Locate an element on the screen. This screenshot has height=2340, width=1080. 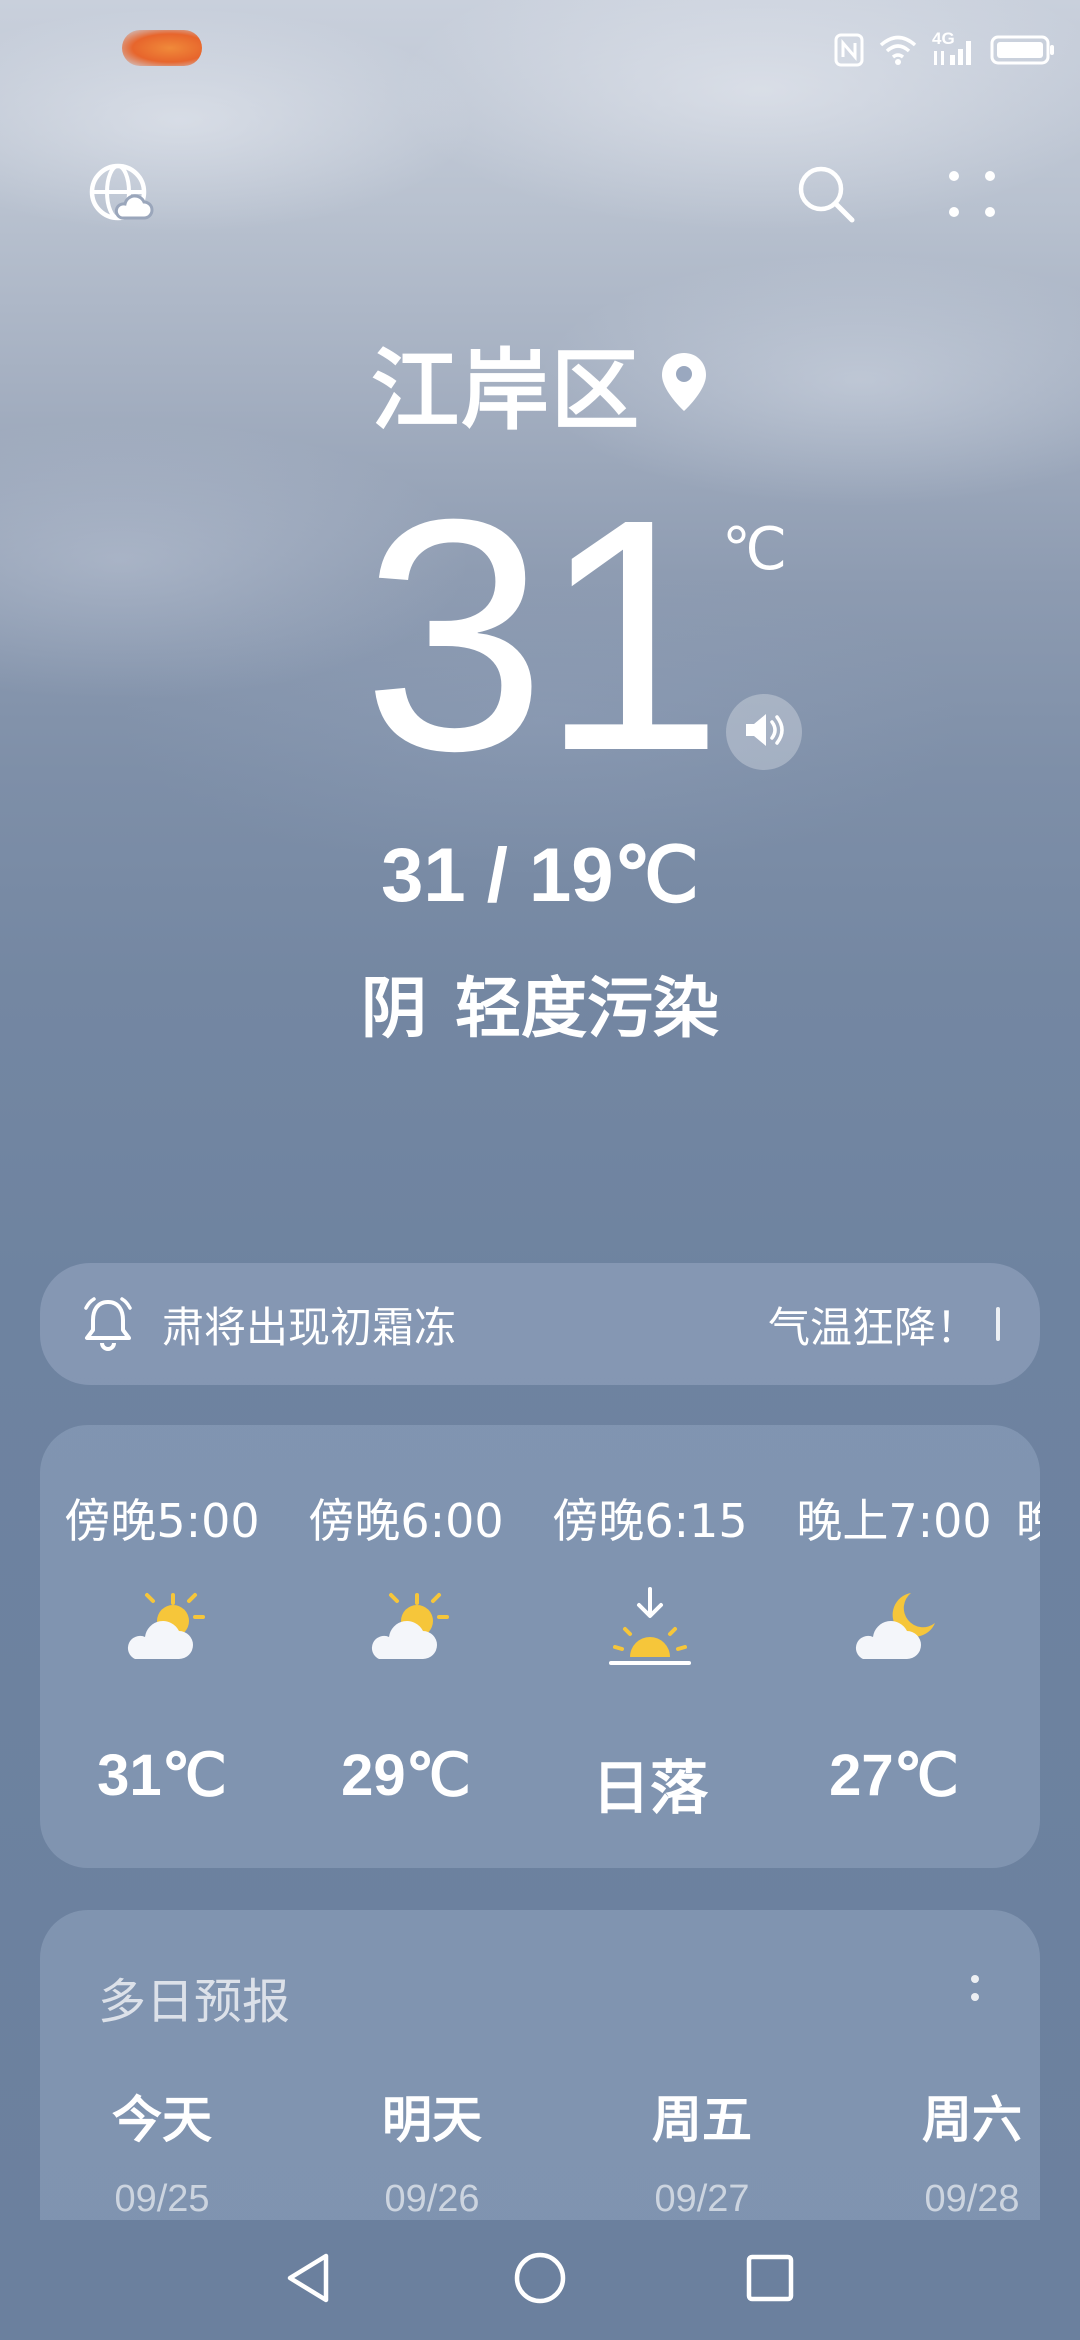
location-pin-icon is located at coordinates (684, 384).